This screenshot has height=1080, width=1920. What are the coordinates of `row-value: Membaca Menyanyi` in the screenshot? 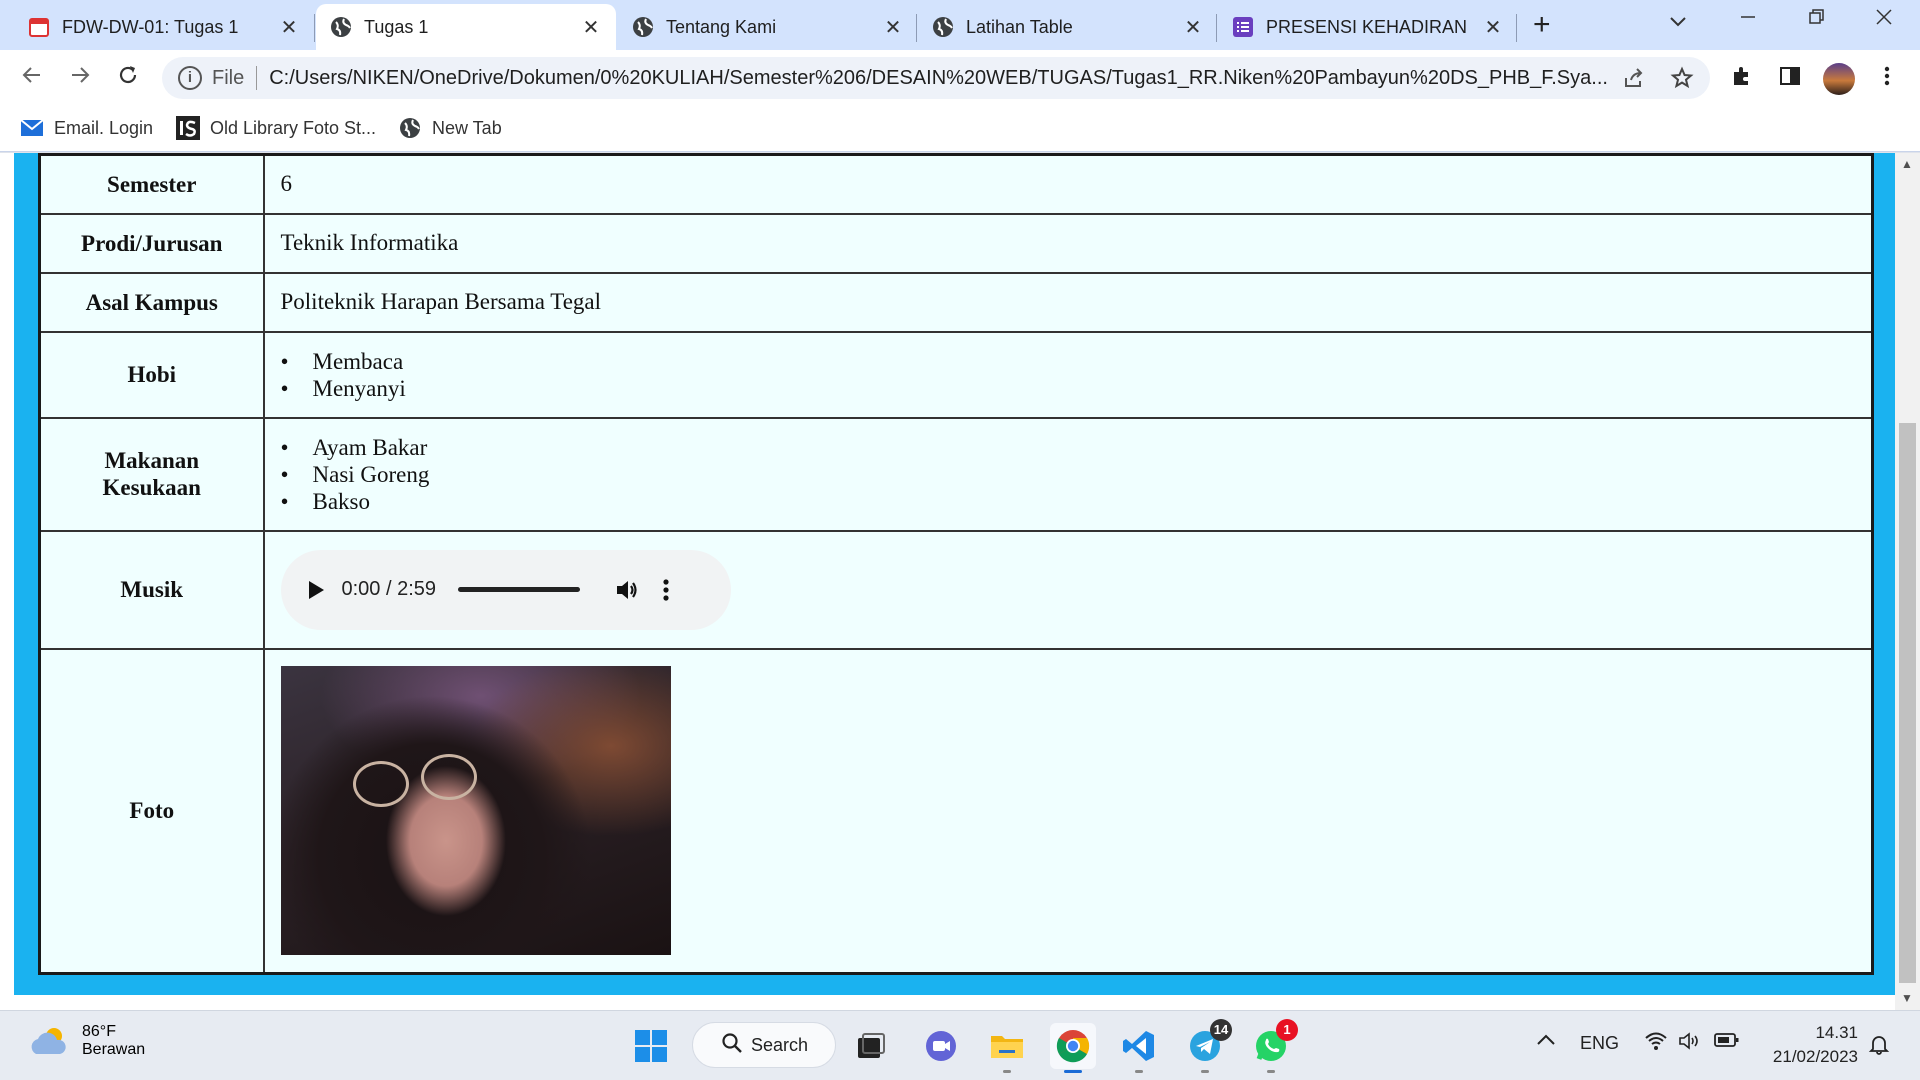 It's located at (1068, 374).